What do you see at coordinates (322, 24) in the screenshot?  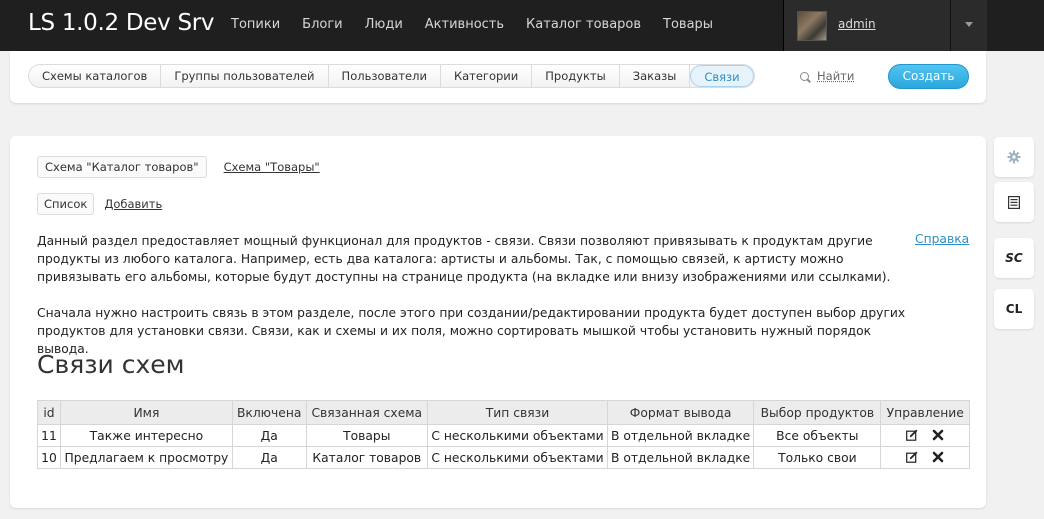 I see `nav-item-blogs: Блоги` at bounding box center [322, 24].